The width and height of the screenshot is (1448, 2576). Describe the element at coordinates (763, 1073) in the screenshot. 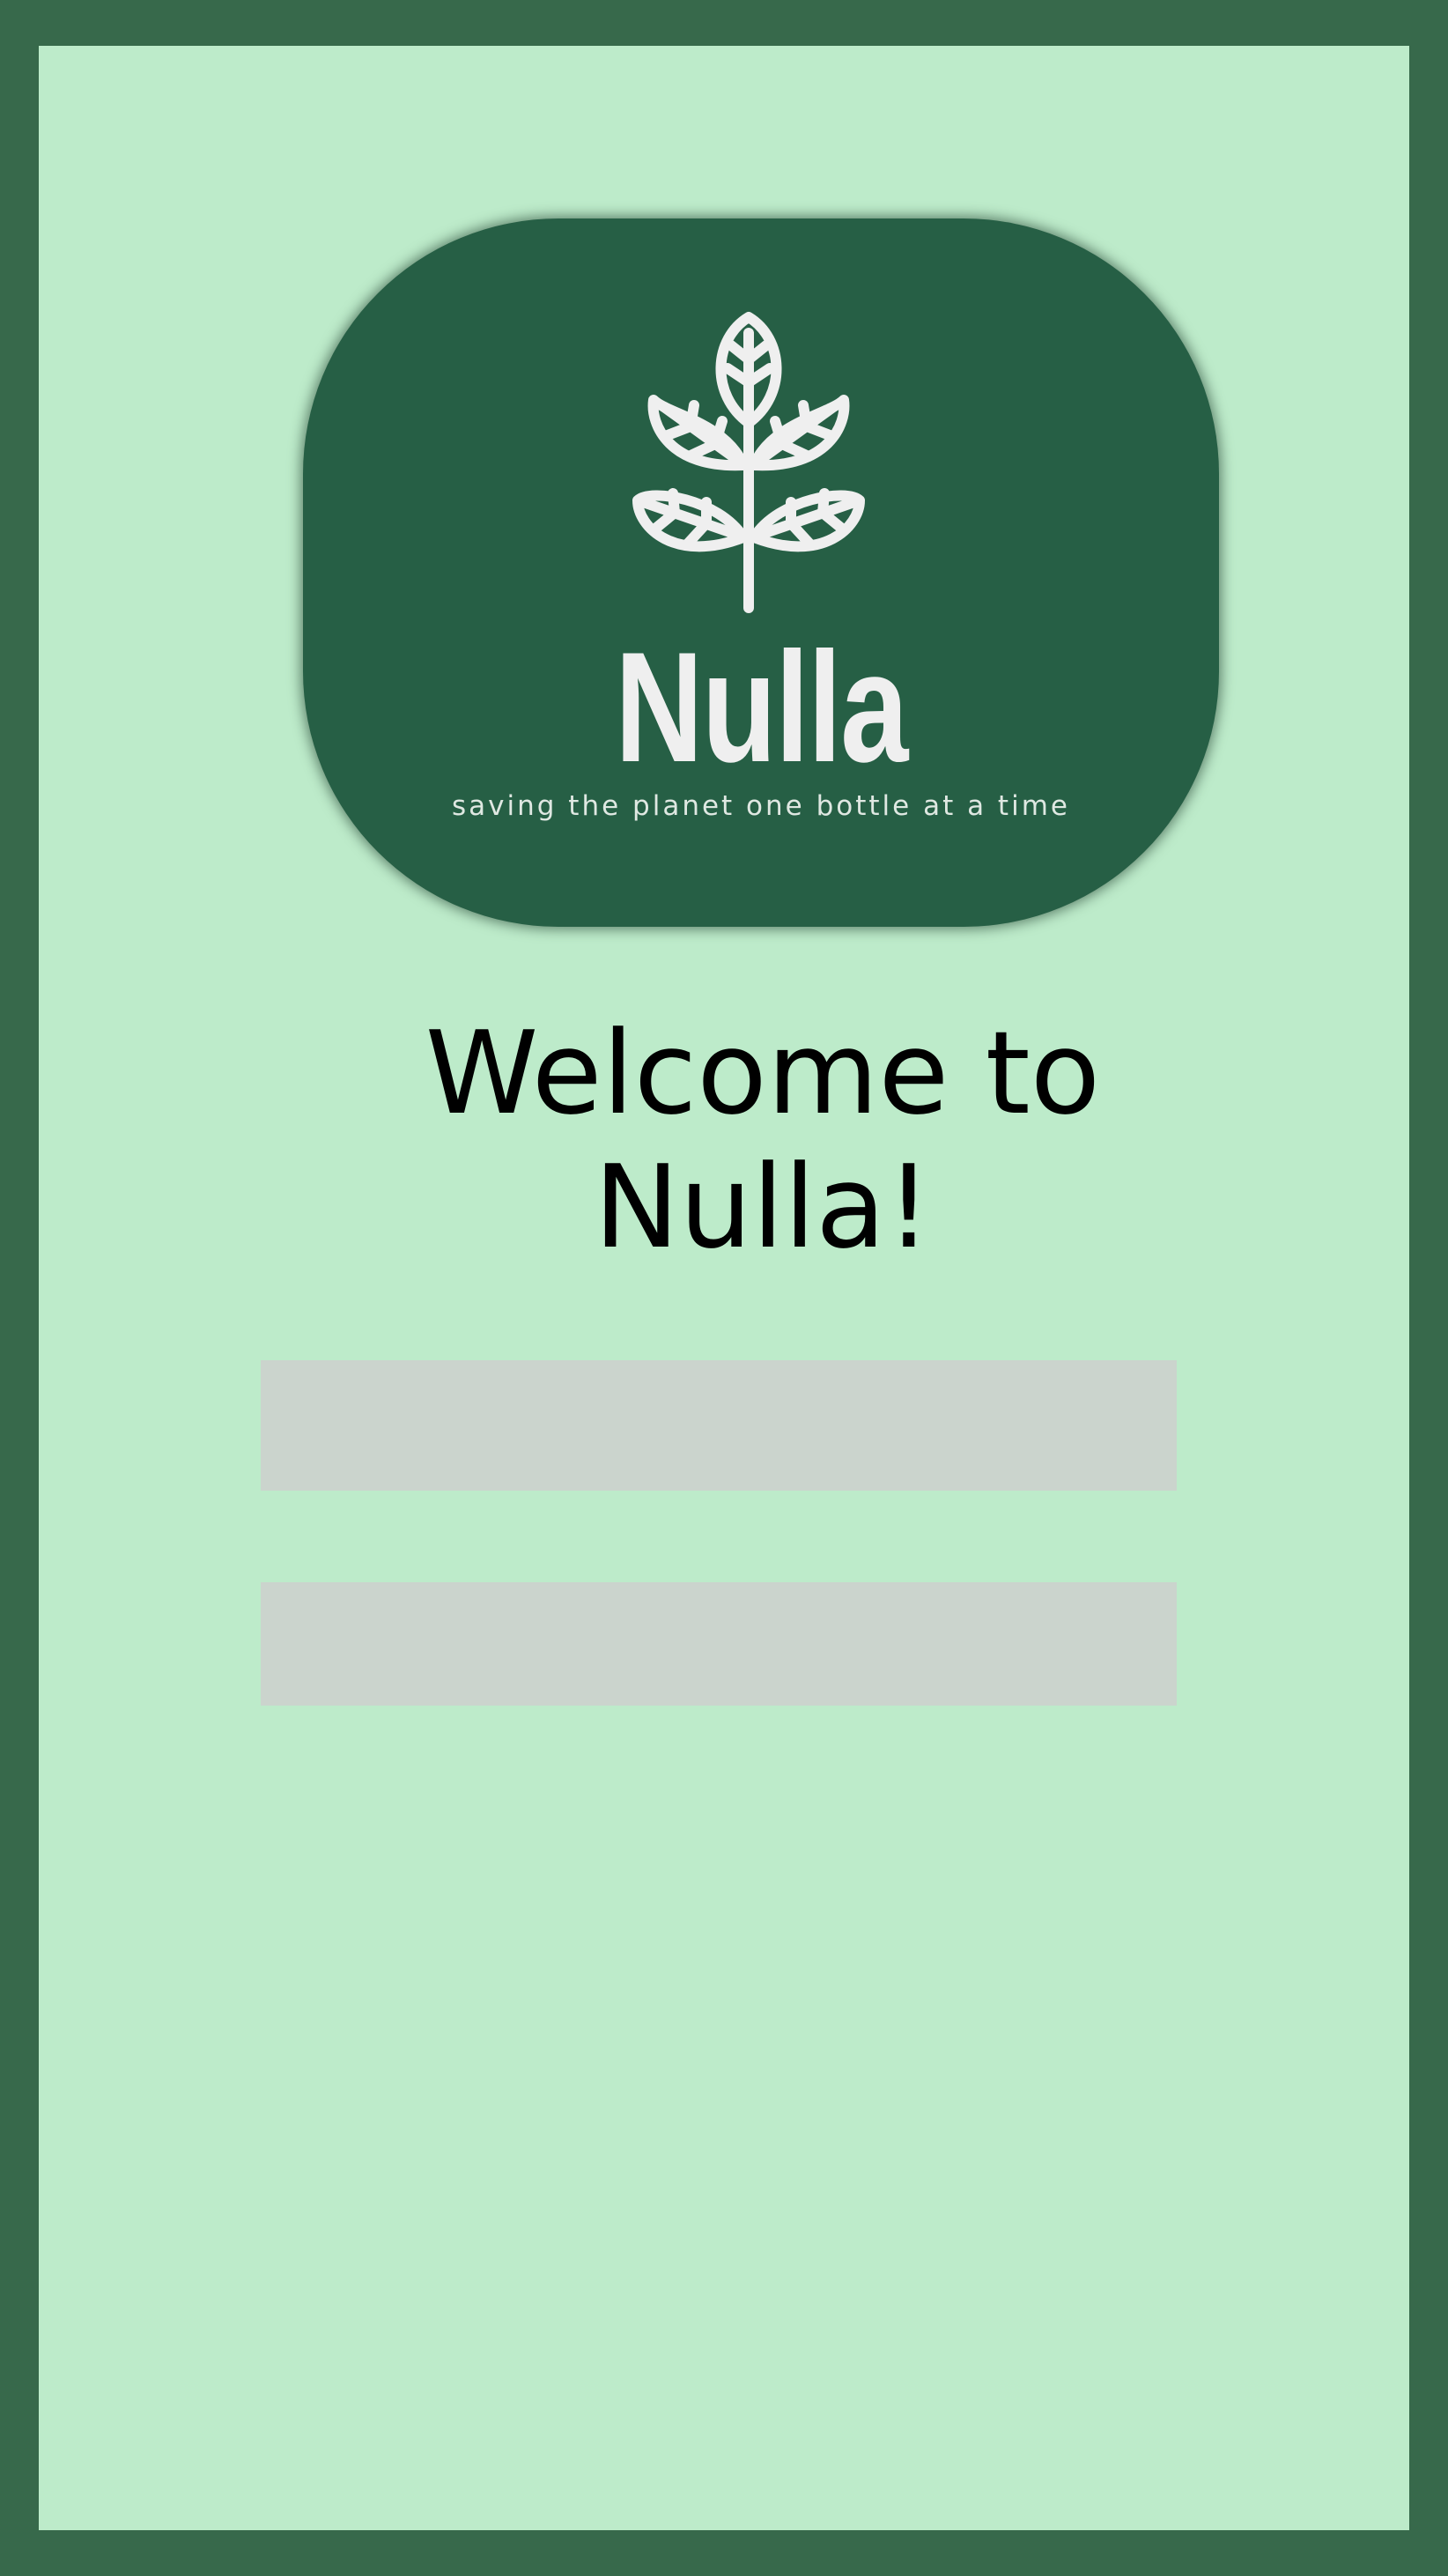

I see `welcome-line-1: Welcome to` at that location.